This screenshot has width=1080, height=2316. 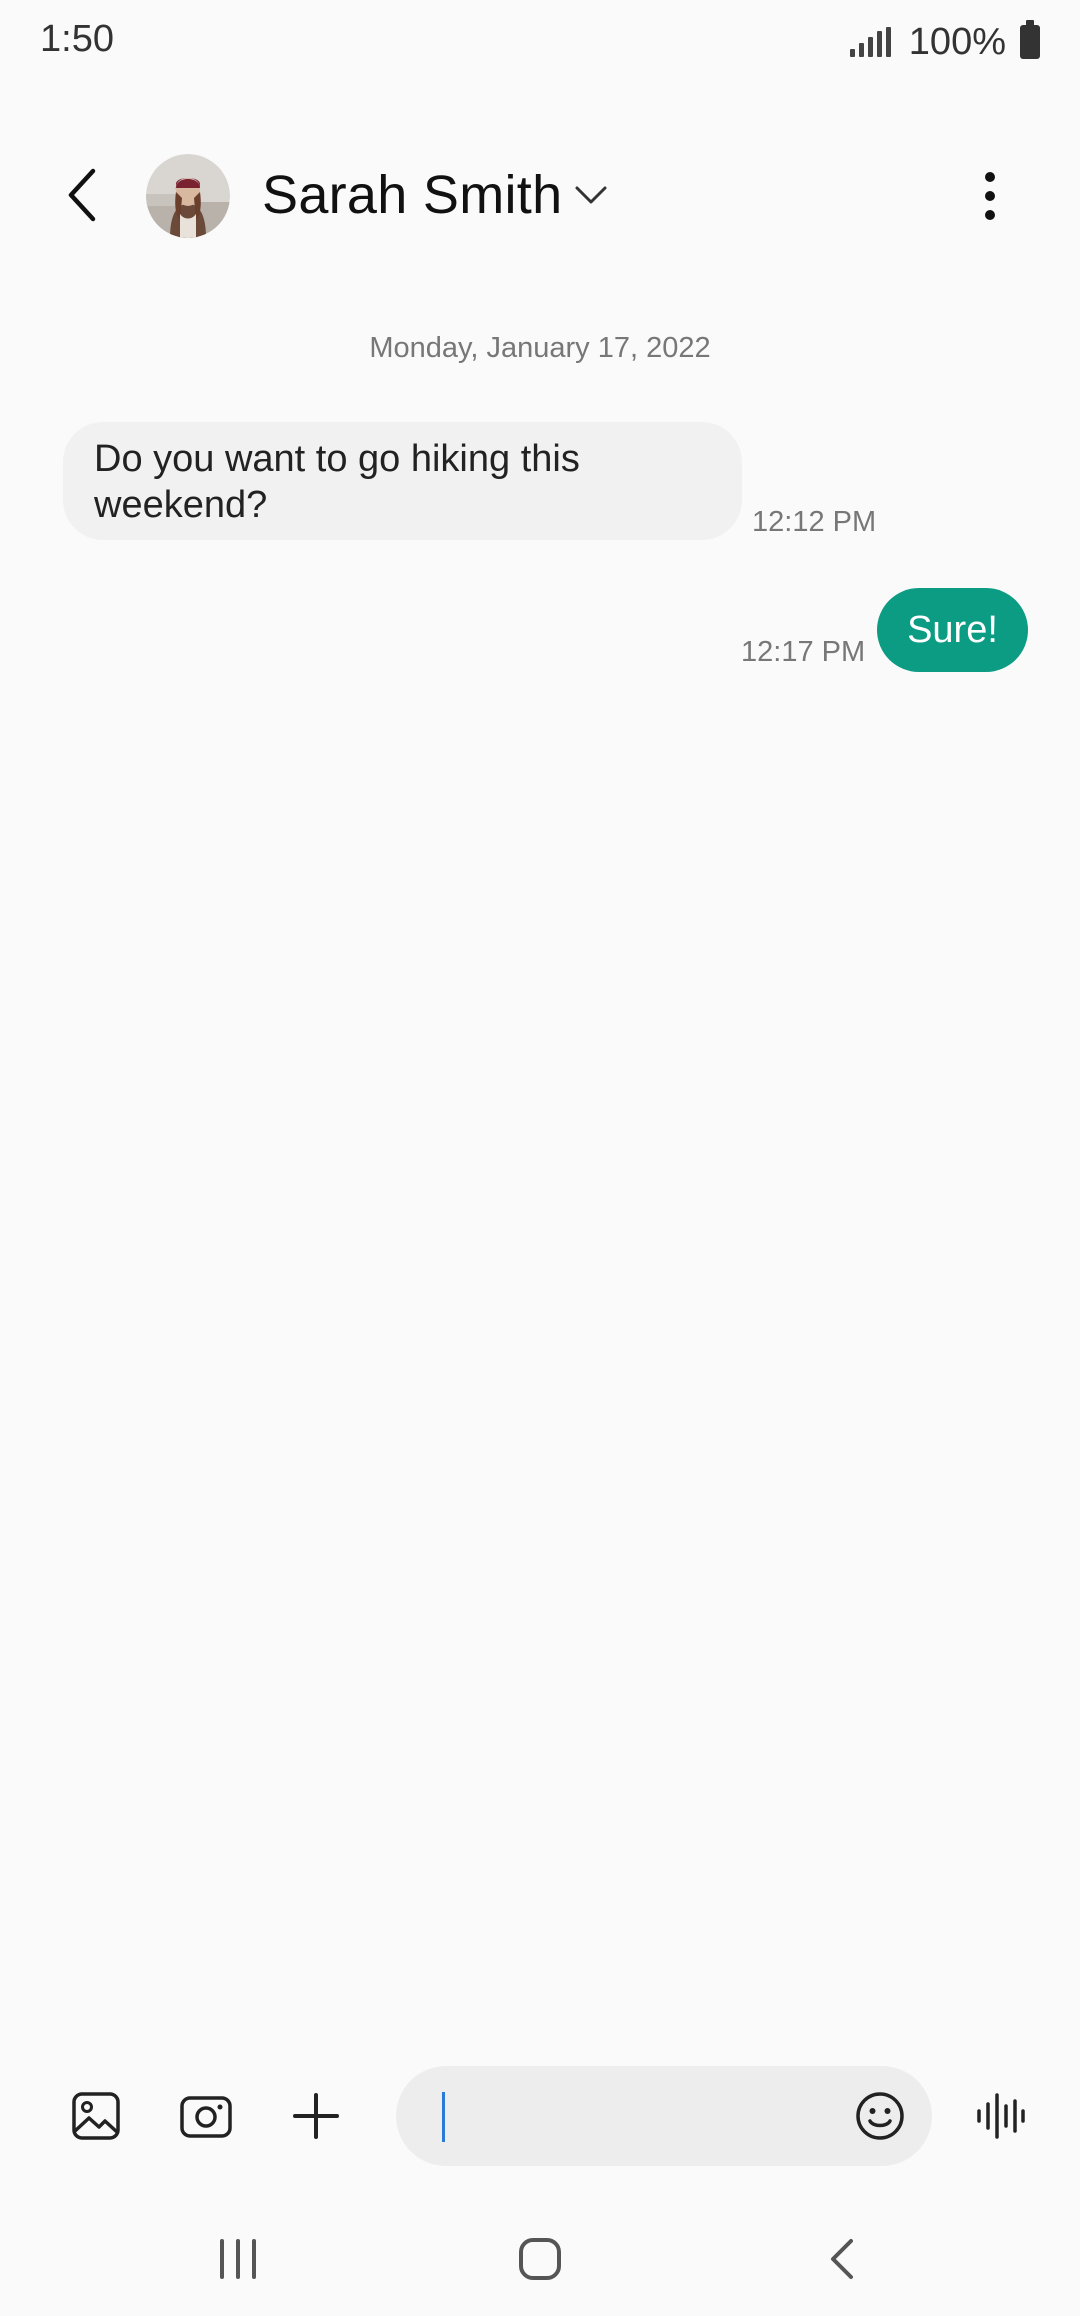 I want to click on emoji-icon, so click(x=880, y=2116).